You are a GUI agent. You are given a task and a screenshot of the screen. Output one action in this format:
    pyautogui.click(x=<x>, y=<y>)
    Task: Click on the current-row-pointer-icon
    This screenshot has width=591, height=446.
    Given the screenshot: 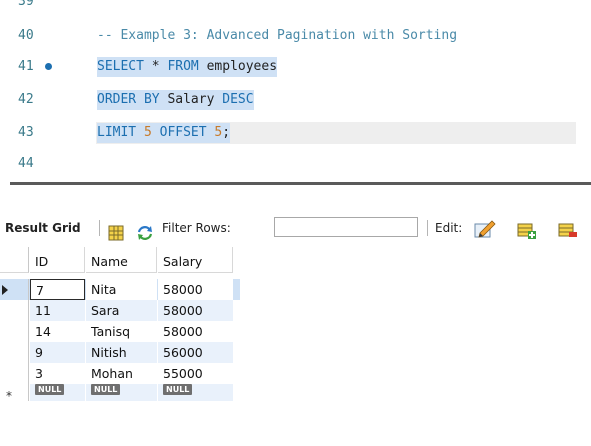 What is the action you would take?
    pyautogui.click(x=5, y=290)
    